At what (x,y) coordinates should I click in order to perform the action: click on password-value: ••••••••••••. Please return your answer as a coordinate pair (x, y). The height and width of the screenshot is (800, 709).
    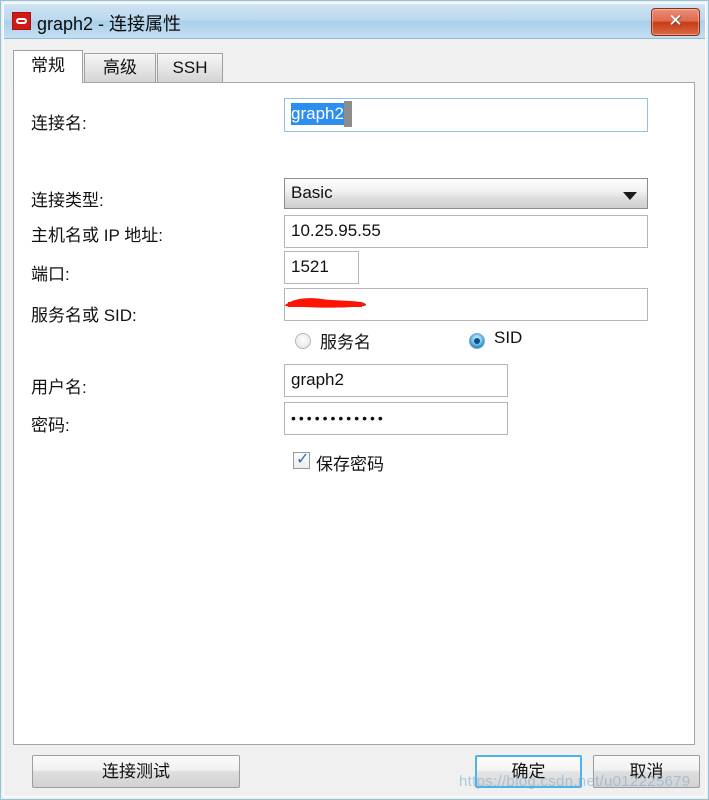
    Looking at the image, I should click on (338, 418).